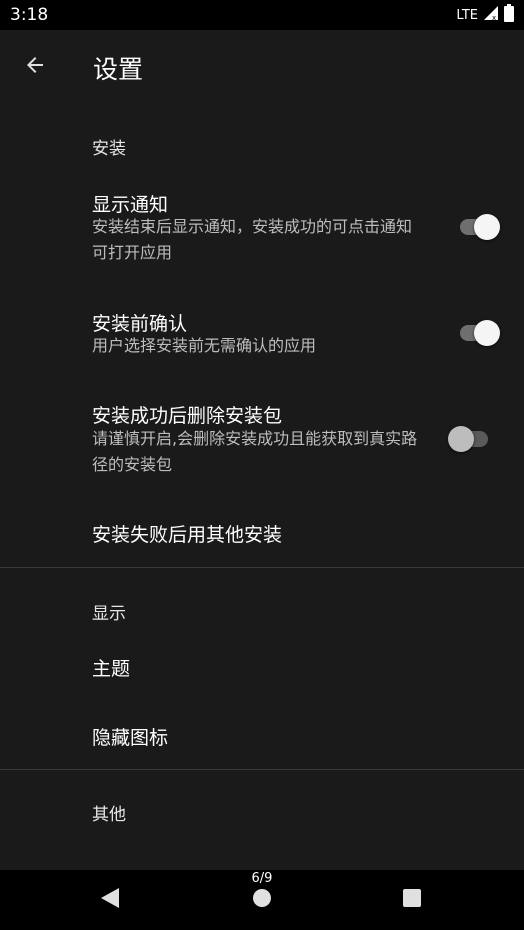  I want to click on pref-summary: 请谨慎开启,会删除安装成功且能获取到真实路径的安装包, so click(255, 451).